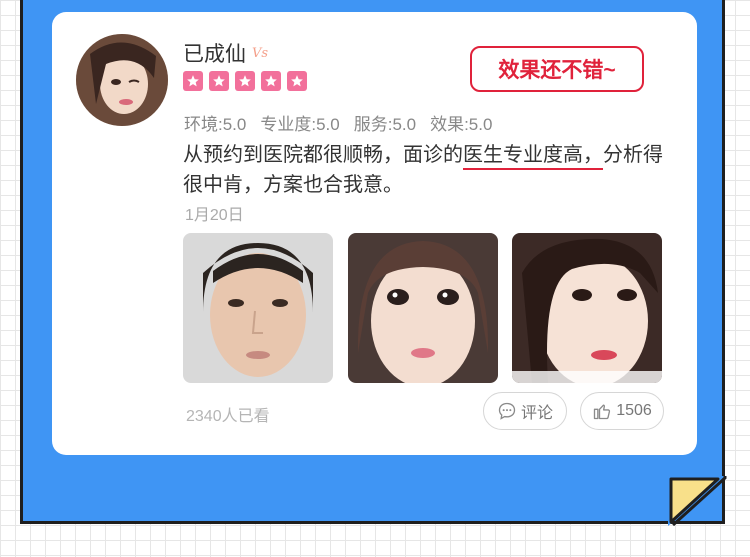  I want to click on comment-button: 评论, so click(525, 411).